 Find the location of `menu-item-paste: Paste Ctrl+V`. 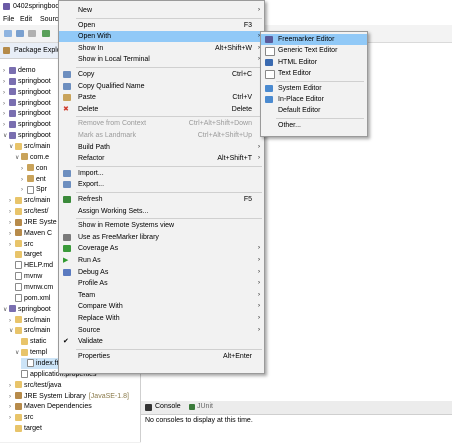

menu-item-paste: Paste Ctrl+V is located at coordinates (161, 97).